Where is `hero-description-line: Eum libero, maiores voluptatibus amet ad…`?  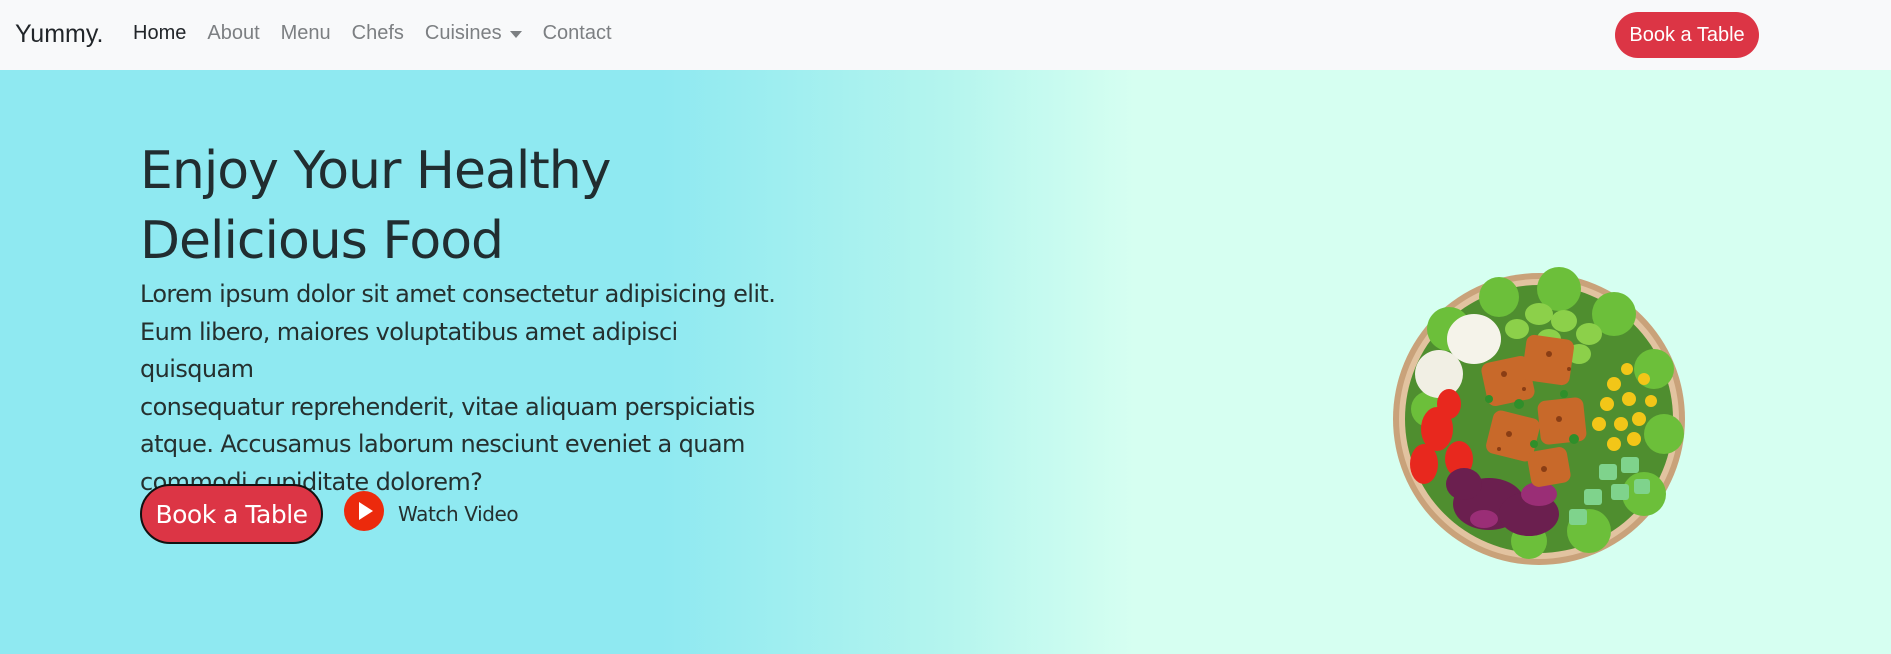
hero-description-line: Eum libero, maiores voluptatibus amet ad… is located at coordinates (409, 350).